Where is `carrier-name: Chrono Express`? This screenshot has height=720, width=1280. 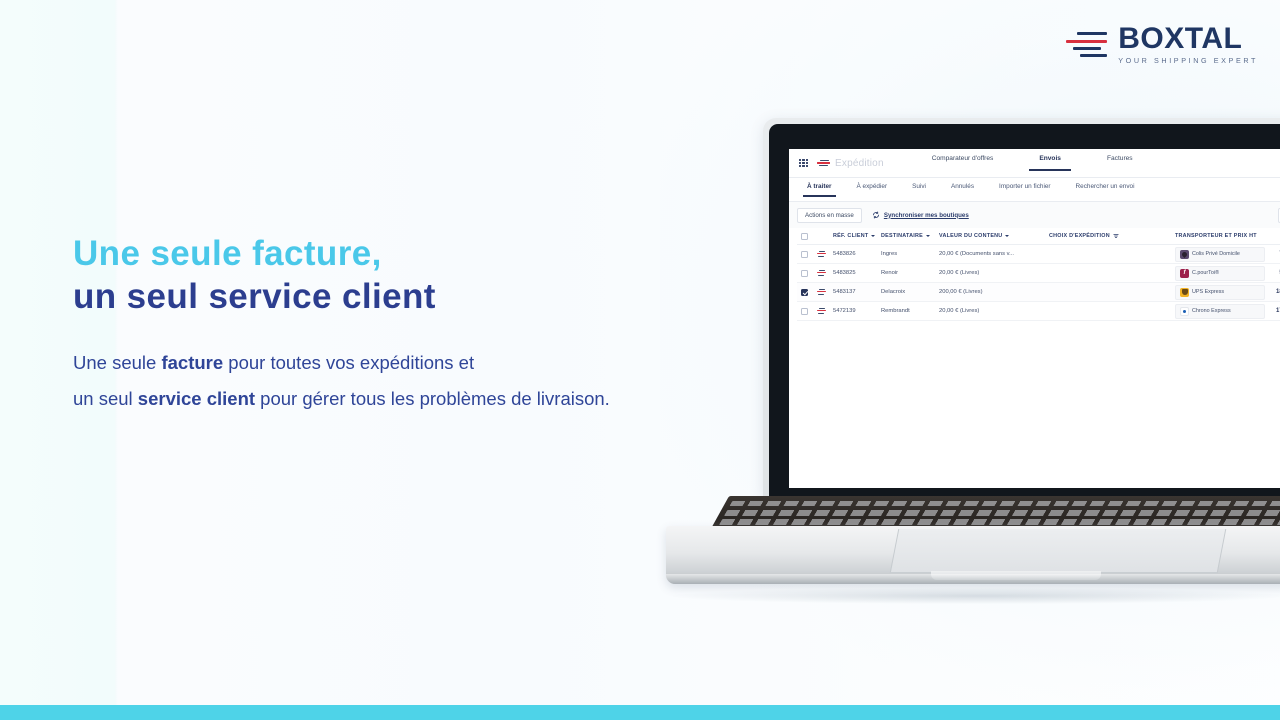
carrier-name: Chrono Express is located at coordinates (1211, 311).